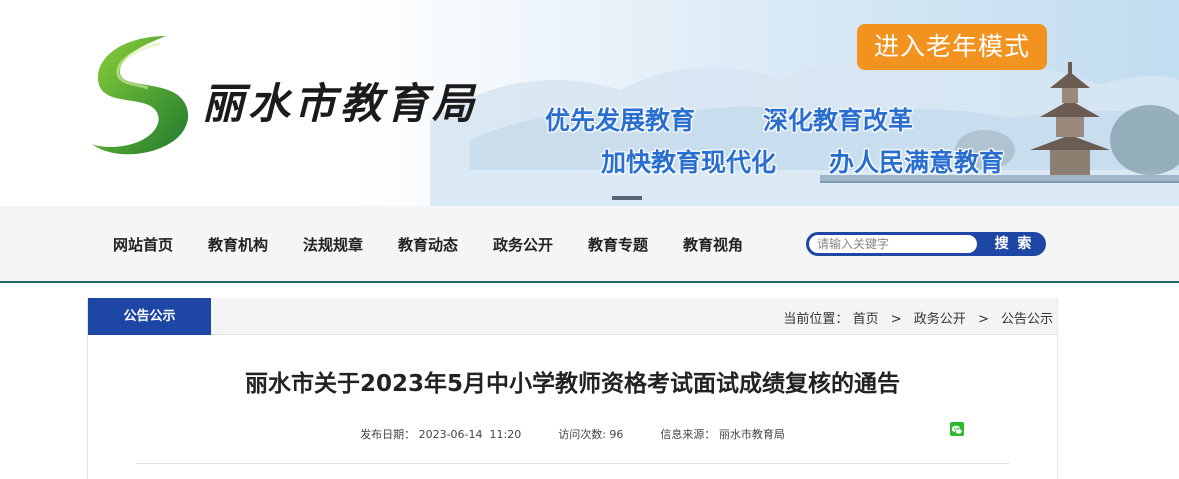  I want to click on elder-mode-button: 进入老年模式, so click(952, 47).